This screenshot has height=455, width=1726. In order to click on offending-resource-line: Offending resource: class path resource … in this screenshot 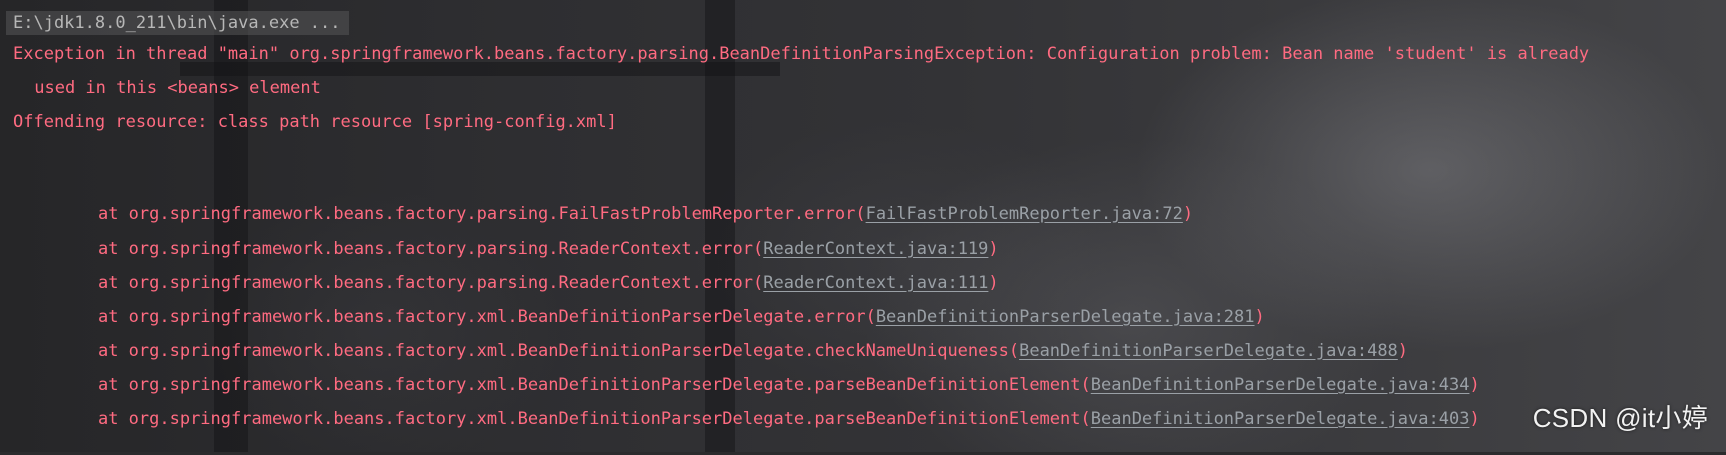, I will do `click(315, 122)`.